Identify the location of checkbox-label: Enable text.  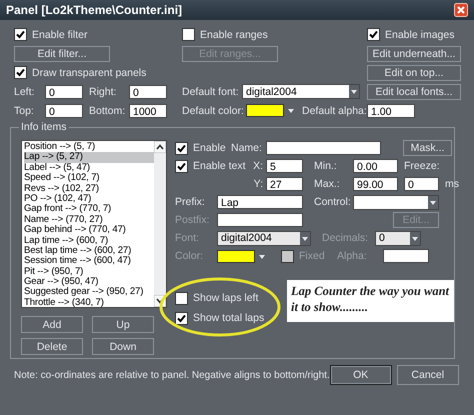
(219, 166).